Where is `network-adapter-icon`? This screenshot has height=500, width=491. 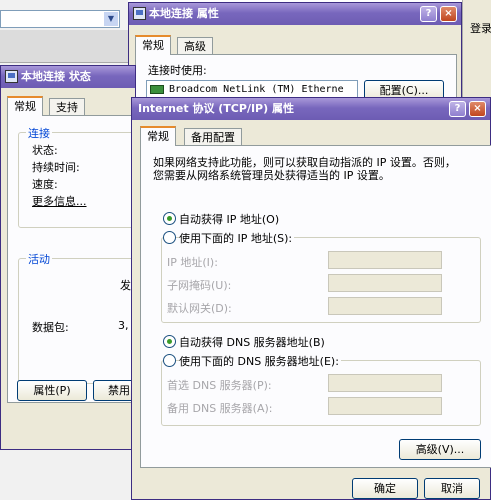 network-adapter-icon is located at coordinates (157, 89).